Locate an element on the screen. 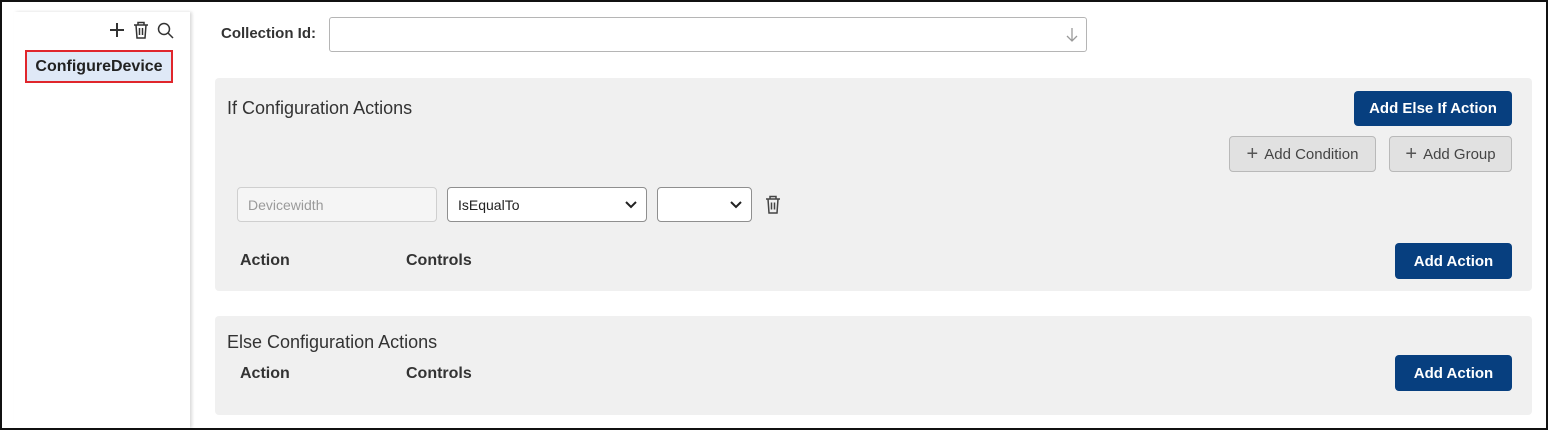 The width and height of the screenshot is (1548, 430). else-action-column-header: Action is located at coordinates (265, 373).